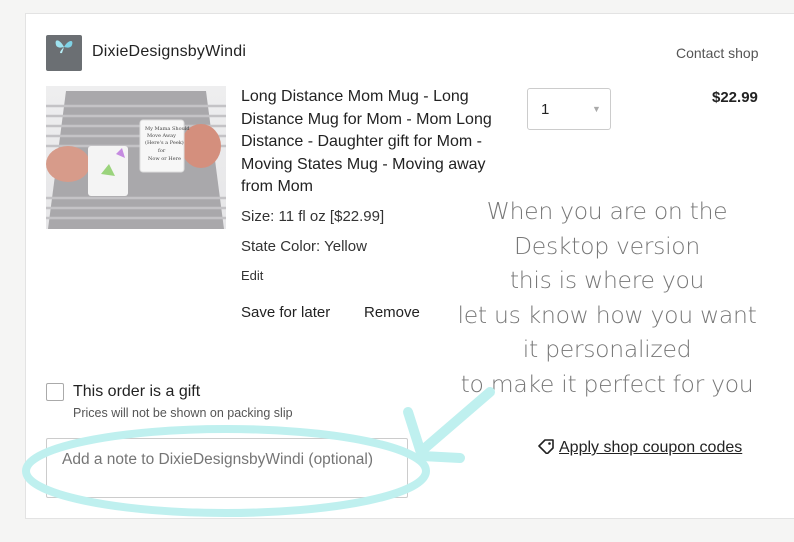  Describe the element at coordinates (164, 142) in the screenshot. I see `svg-text: (Here's a Peek)` at that location.